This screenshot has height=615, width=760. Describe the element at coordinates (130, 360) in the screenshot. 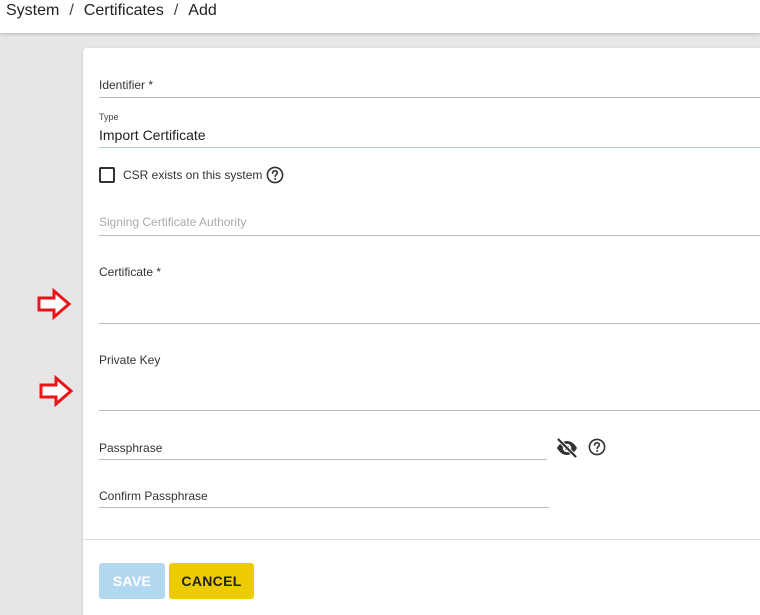

I see `private-key-label: Private Key` at that location.